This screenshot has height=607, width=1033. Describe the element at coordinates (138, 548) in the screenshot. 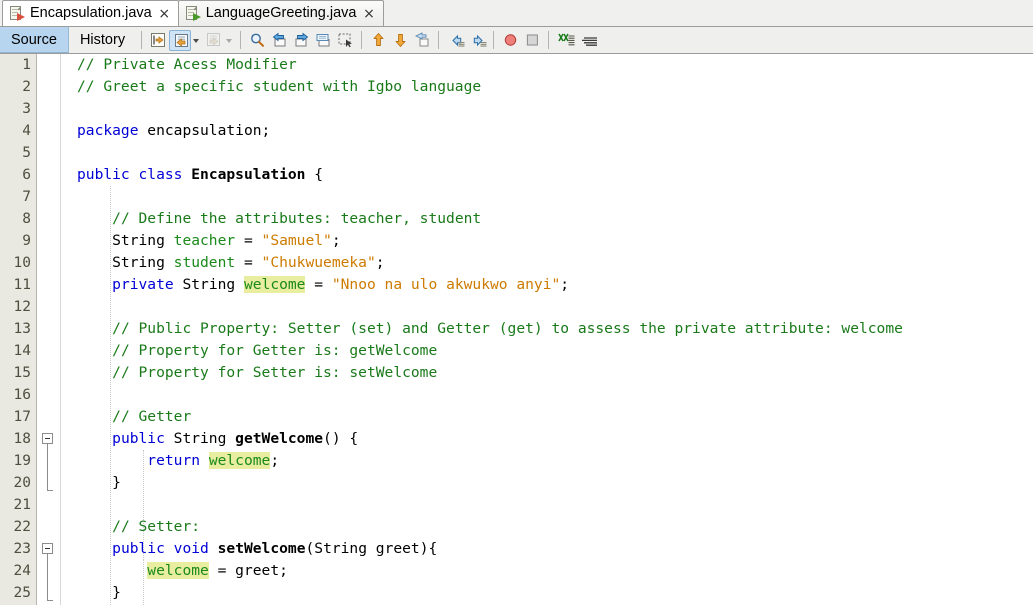

I see `code-token: public` at that location.